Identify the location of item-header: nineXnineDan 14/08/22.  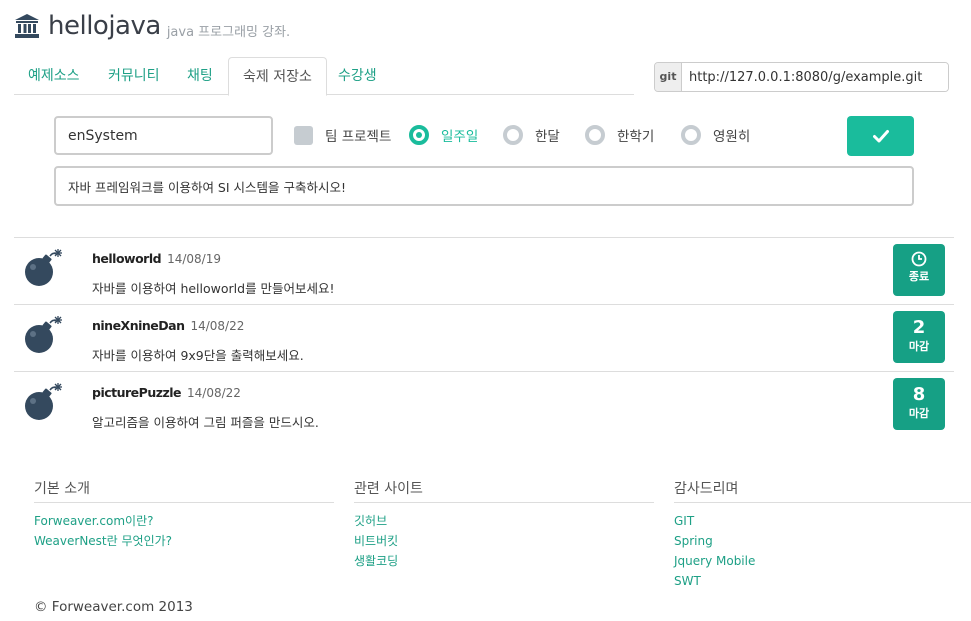
(168, 325).